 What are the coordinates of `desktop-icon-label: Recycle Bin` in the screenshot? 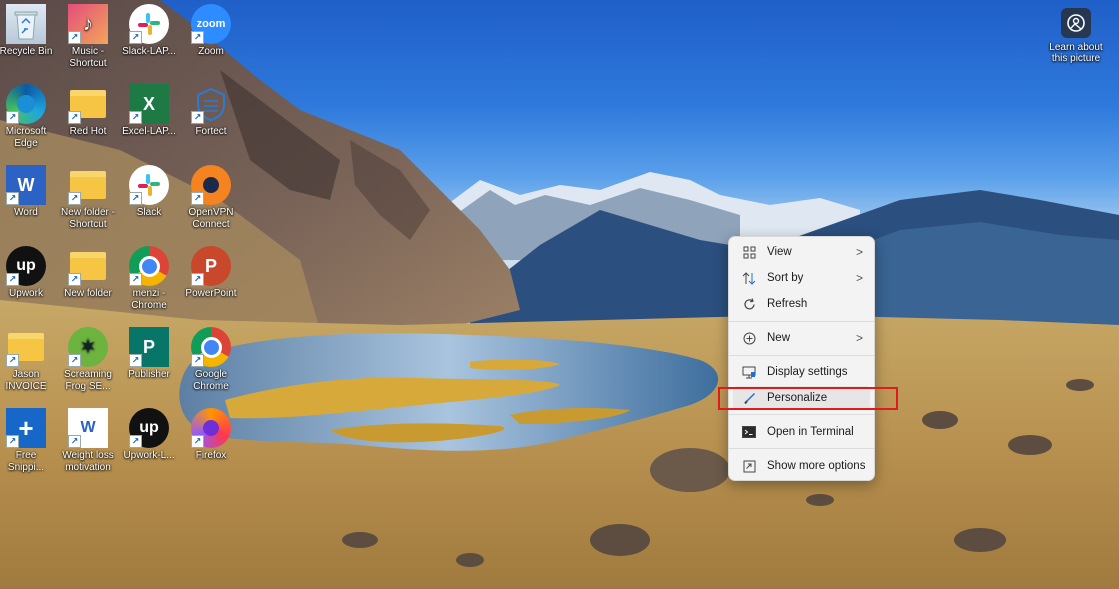 It's located at (26, 51).